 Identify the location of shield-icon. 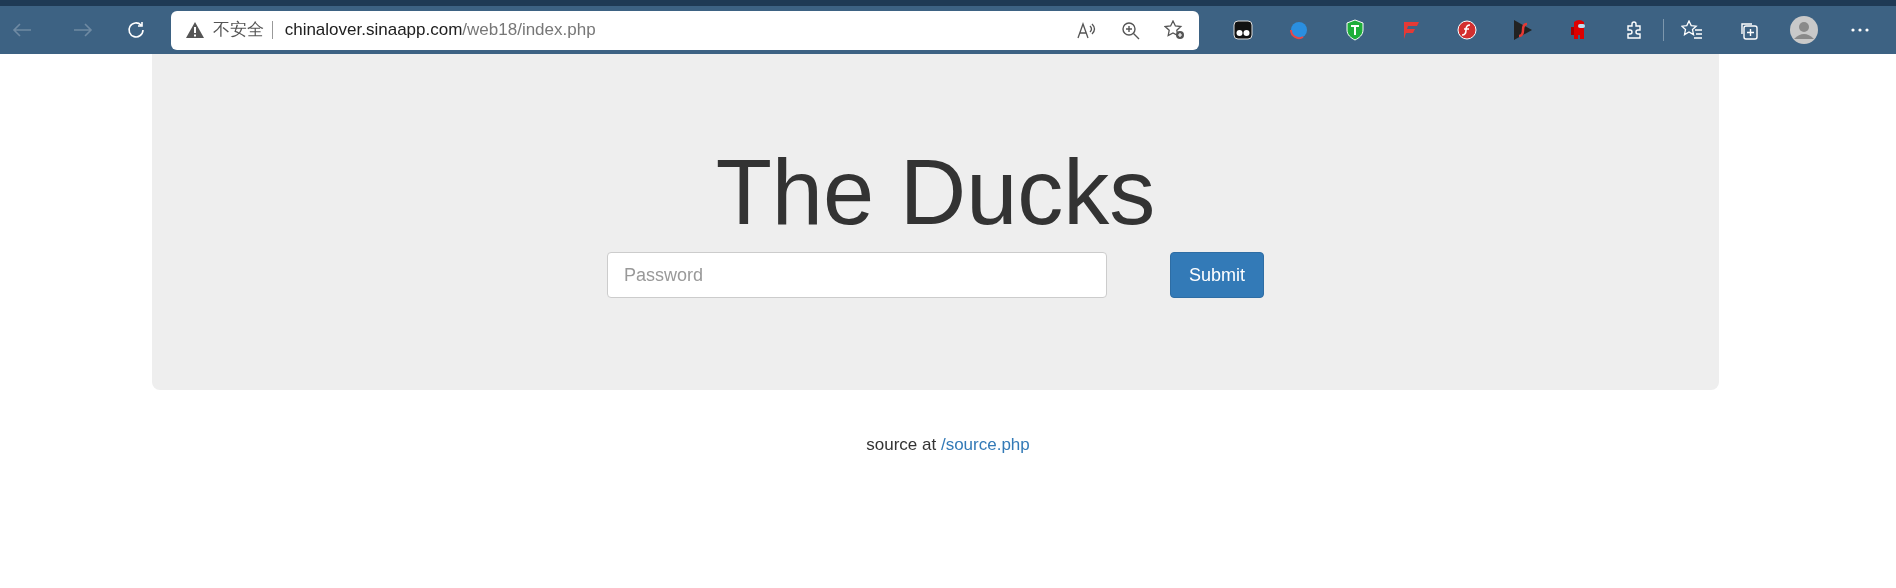
(1355, 30).